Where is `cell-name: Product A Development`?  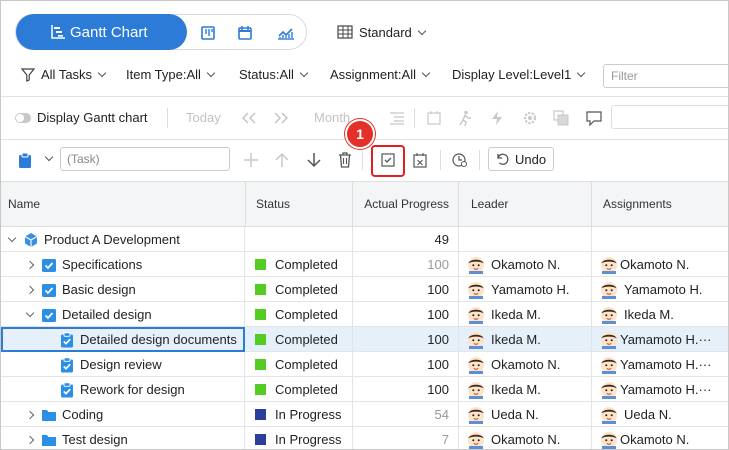 cell-name: Product A Development is located at coordinates (123, 239).